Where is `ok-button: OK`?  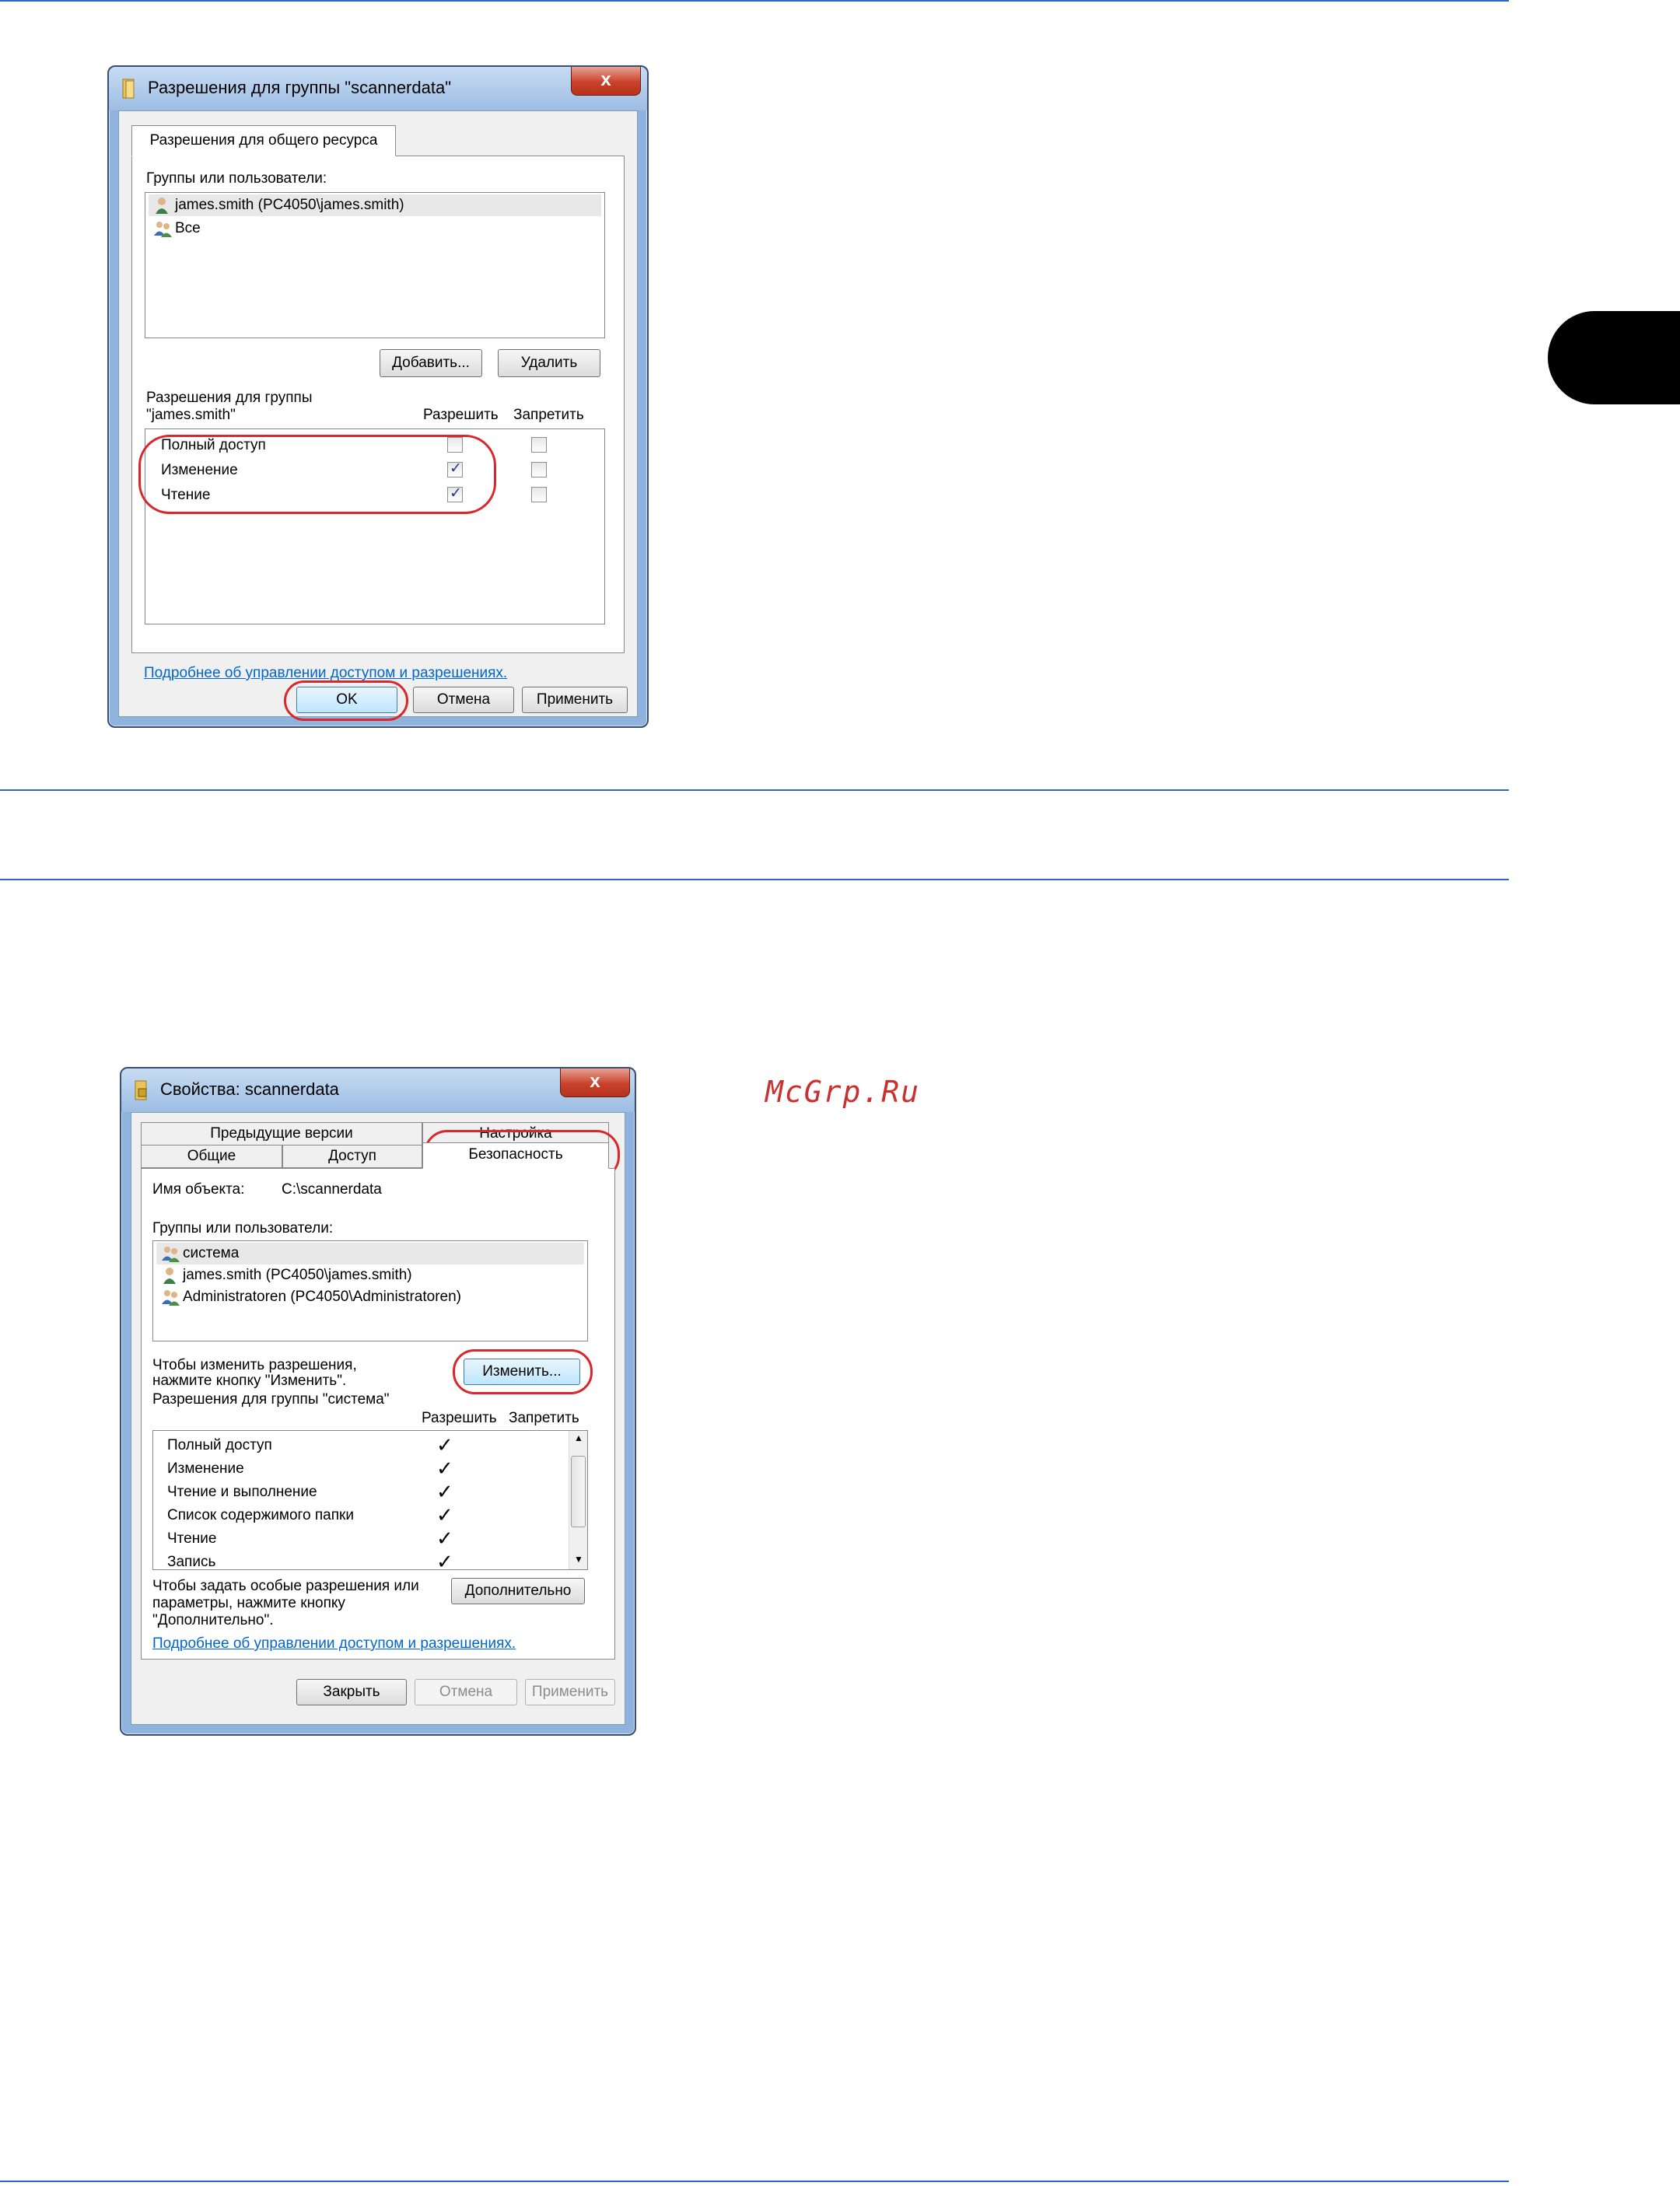 ok-button: OK is located at coordinates (347, 700).